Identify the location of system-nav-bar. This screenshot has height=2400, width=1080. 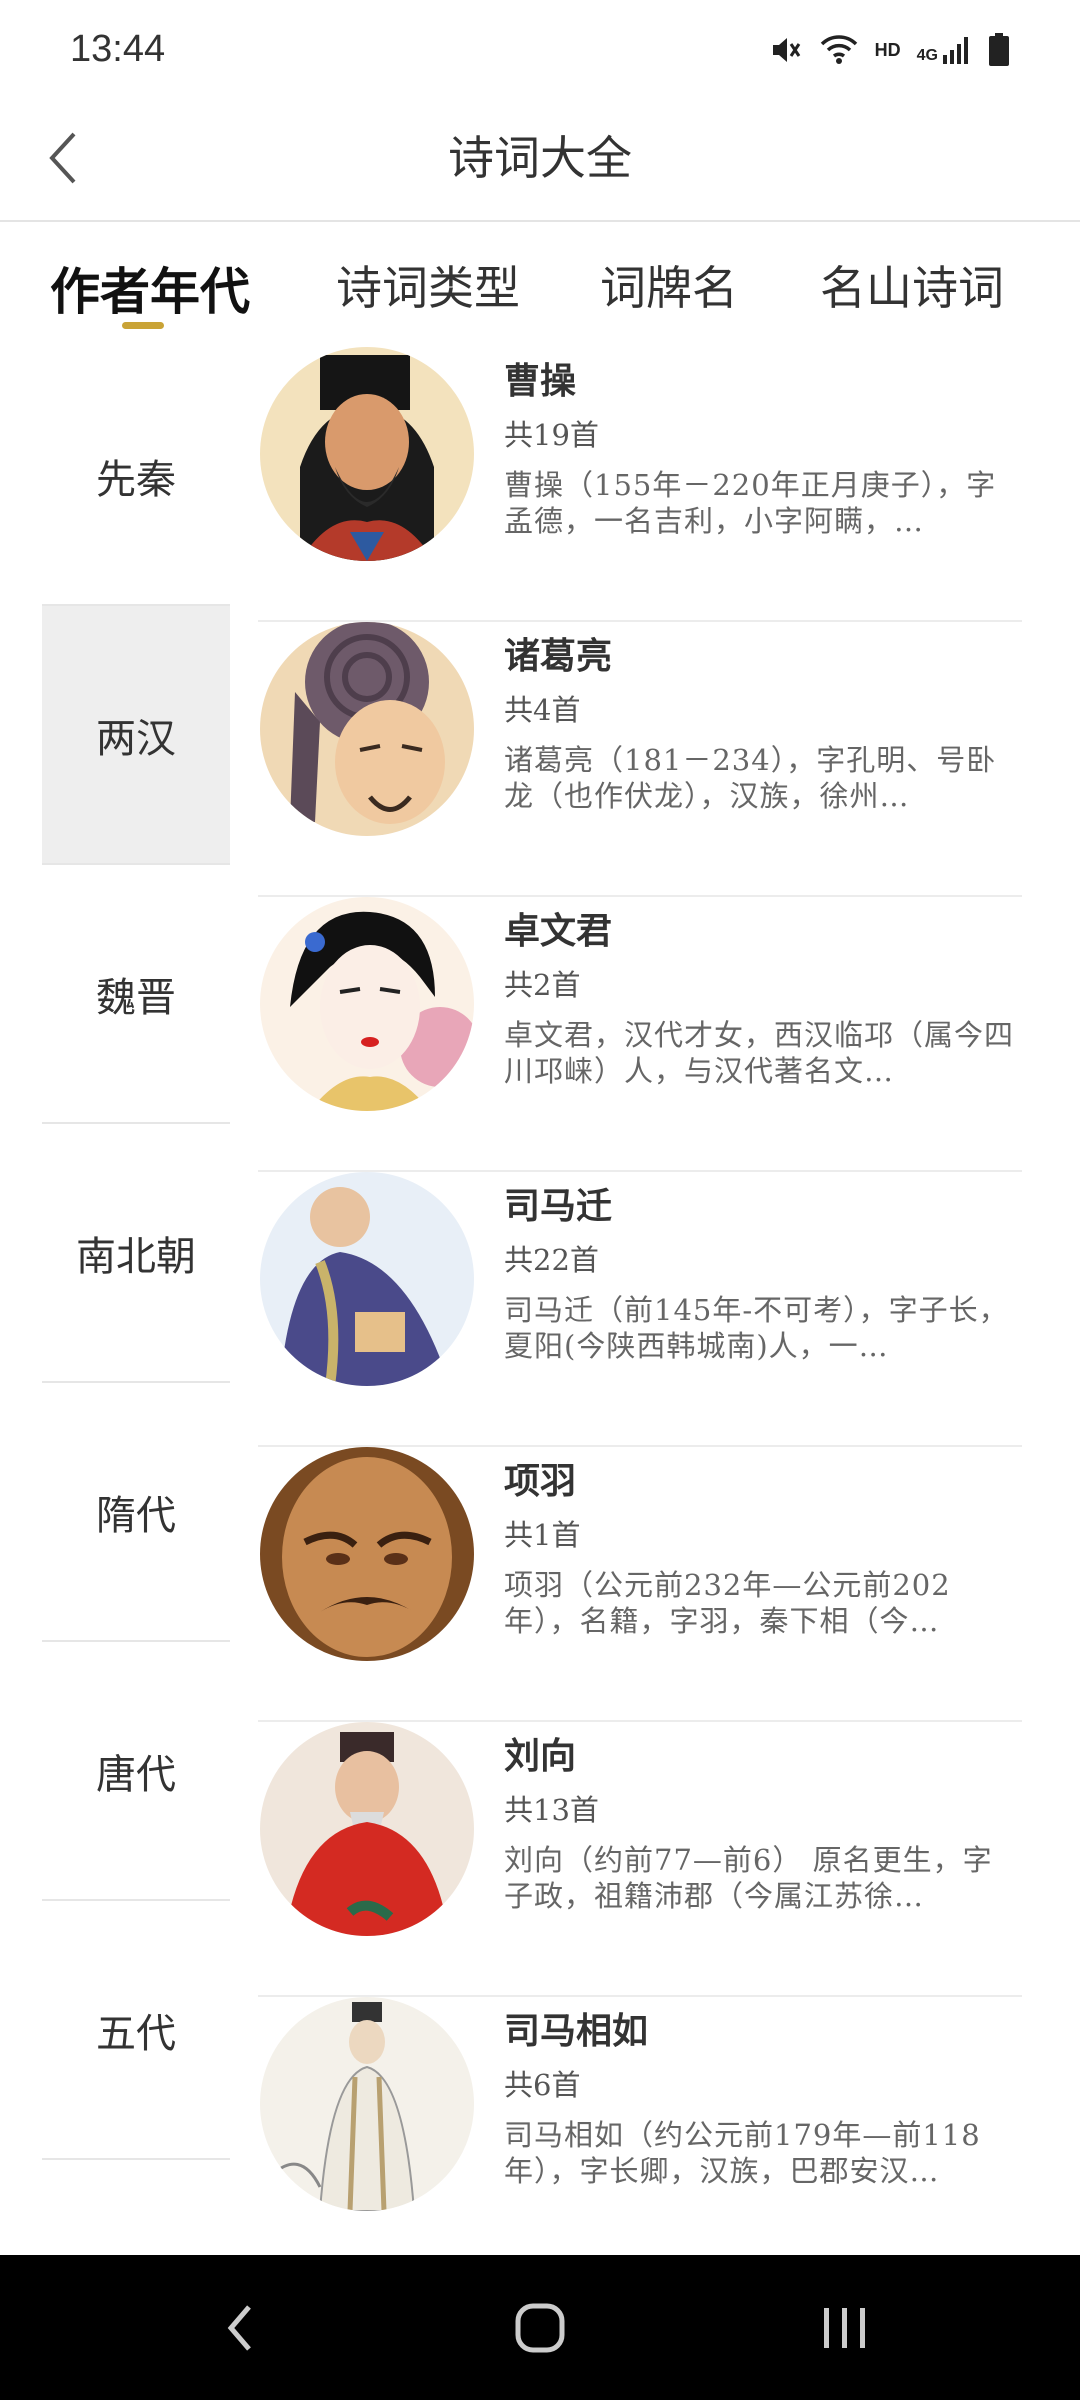
(540, 2327).